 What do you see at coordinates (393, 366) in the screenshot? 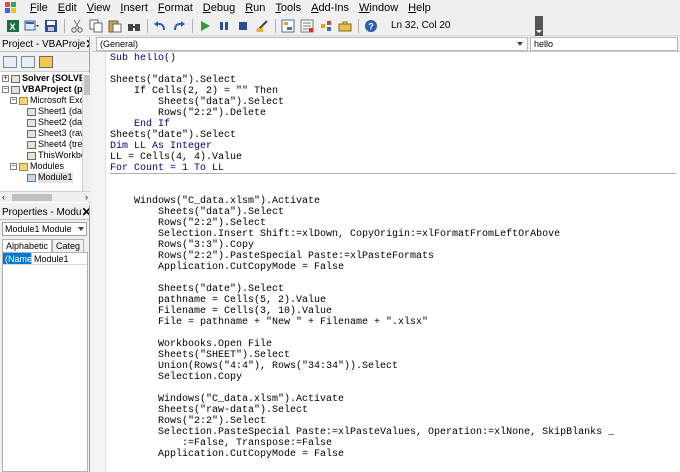
I see `code-line: Union(Rows("4:4"), Rows("34:34")).Select` at bounding box center [393, 366].